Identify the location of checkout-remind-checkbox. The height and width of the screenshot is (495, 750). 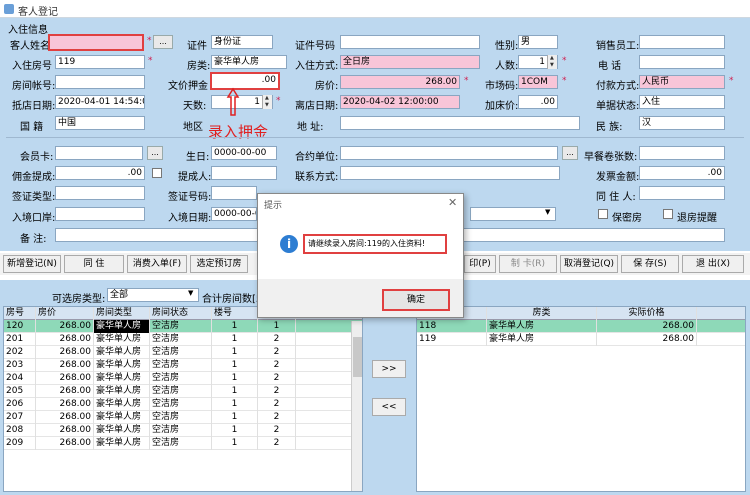
(668, 214).